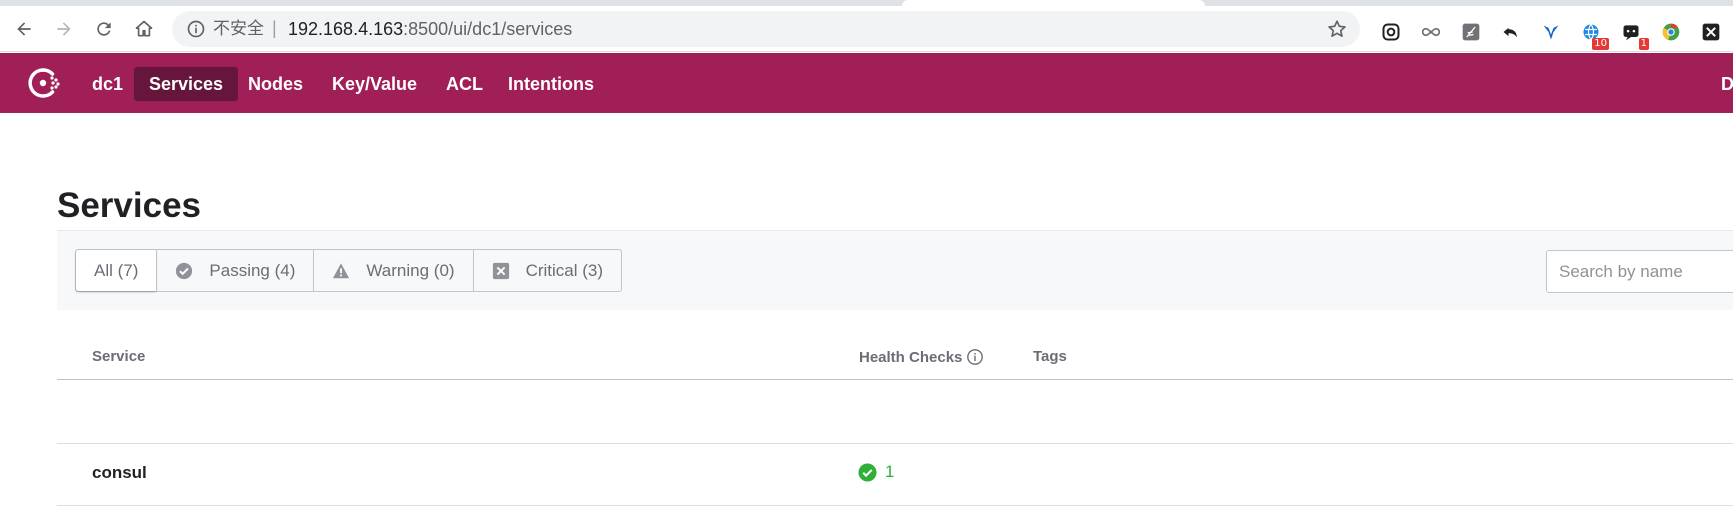 The width and height of the screenshot is (1733, 513). Describe the element at coordinates (341, 270) in the screenshot. I see `warning-triangle-icon` at that location.